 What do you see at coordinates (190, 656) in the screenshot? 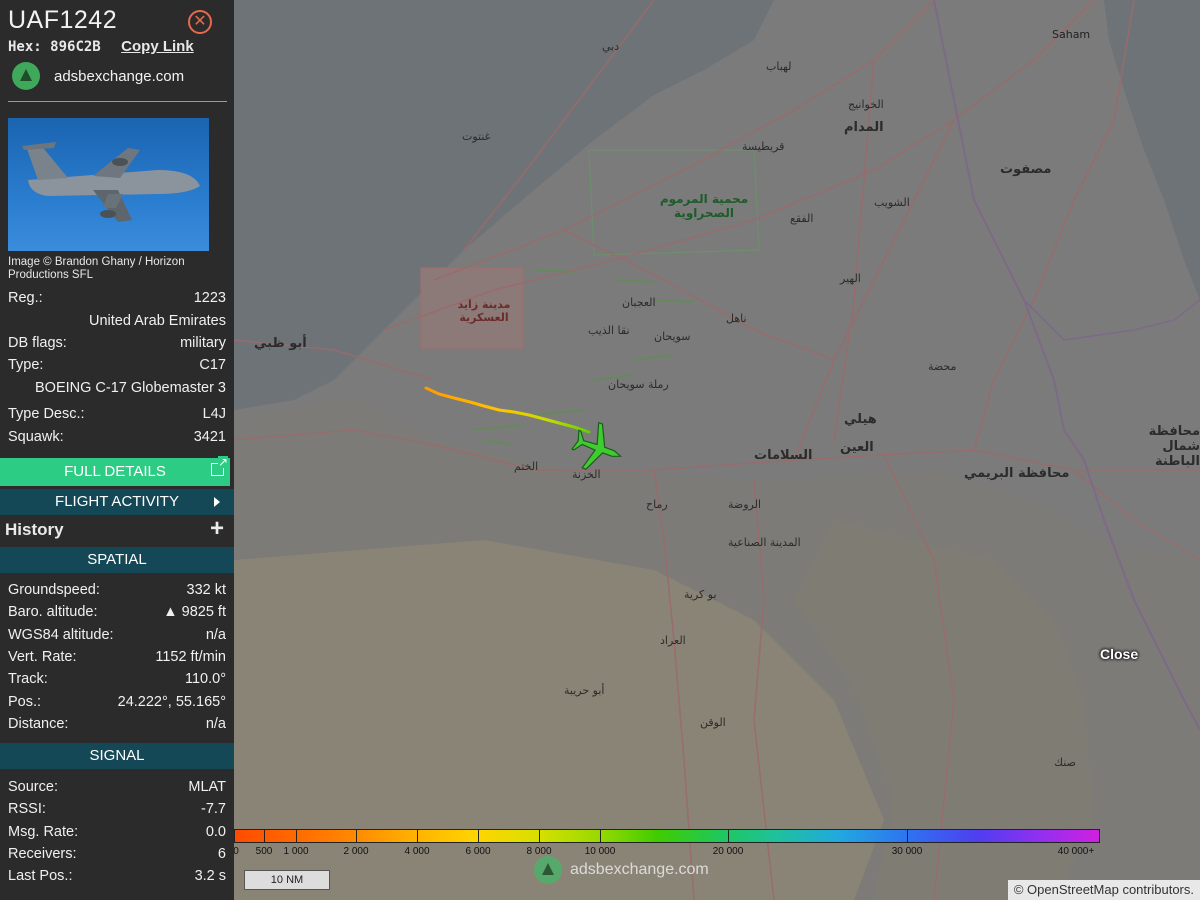
I see `spatial-row-value: 1152 ft/min` at bounding box center [190, 656].